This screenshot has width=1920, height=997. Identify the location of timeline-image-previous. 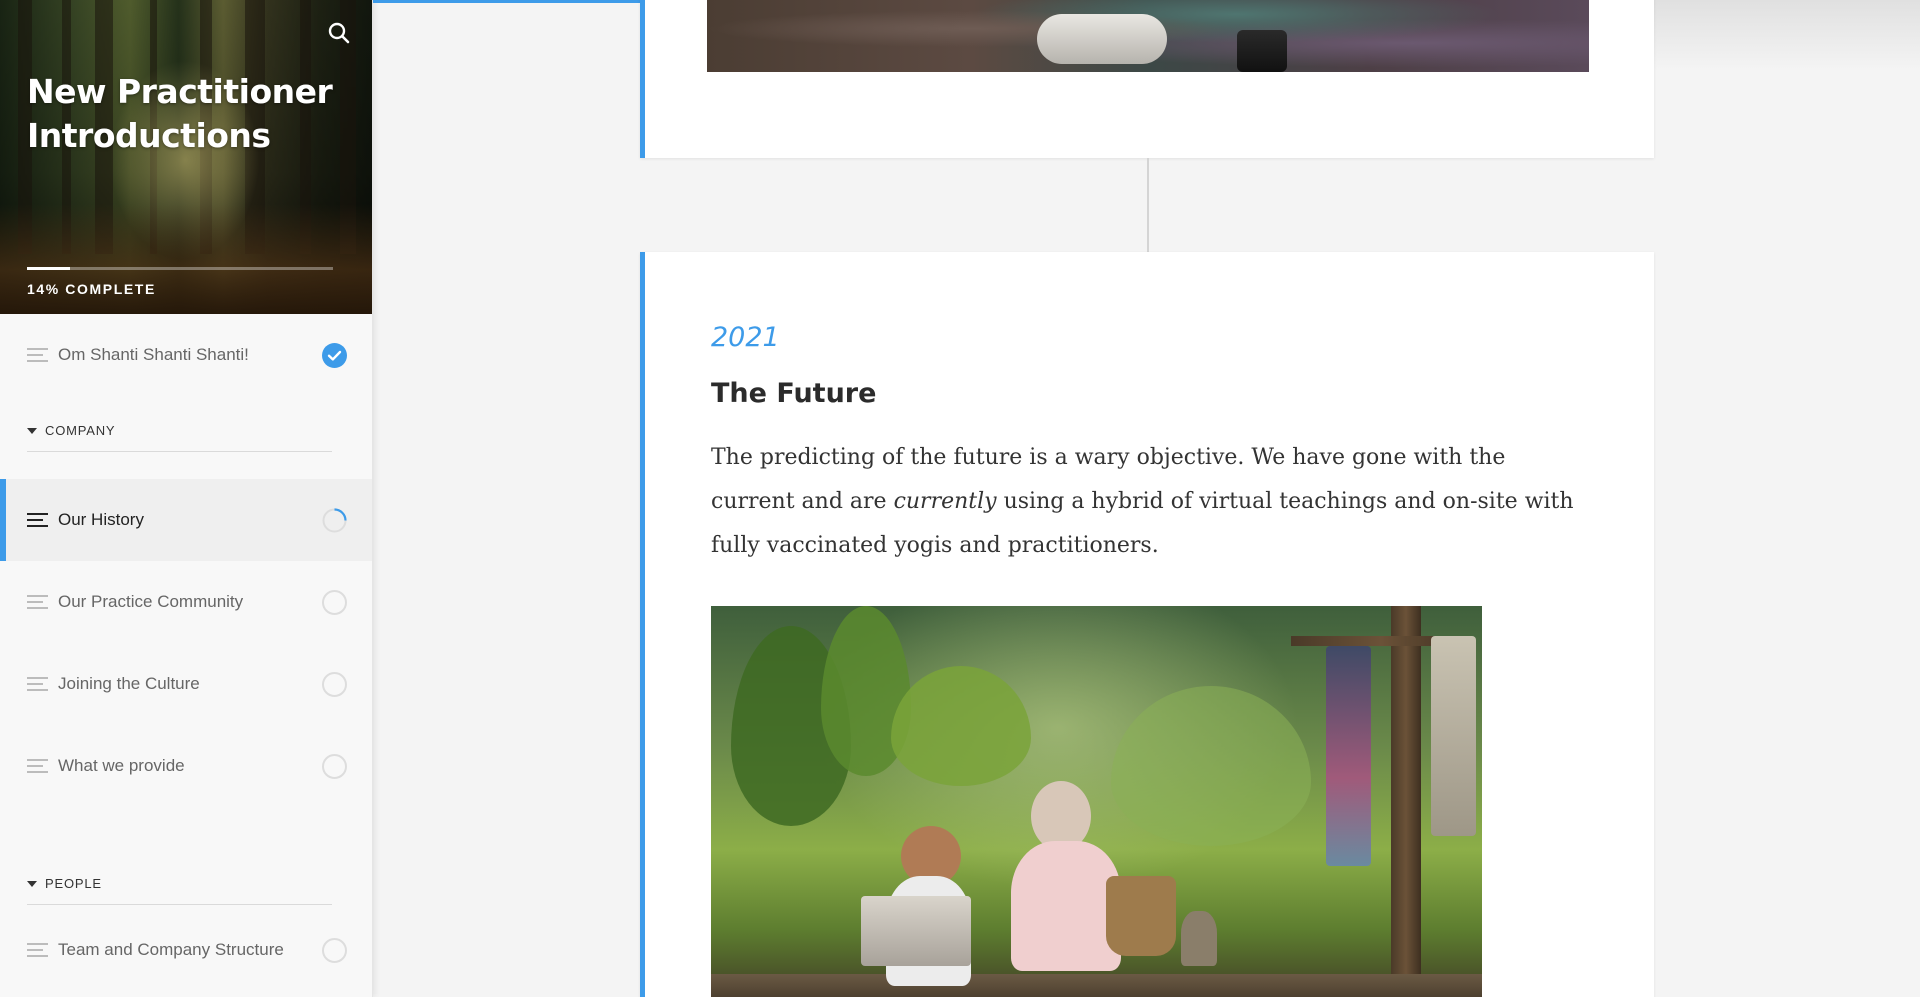
(1148, 36).